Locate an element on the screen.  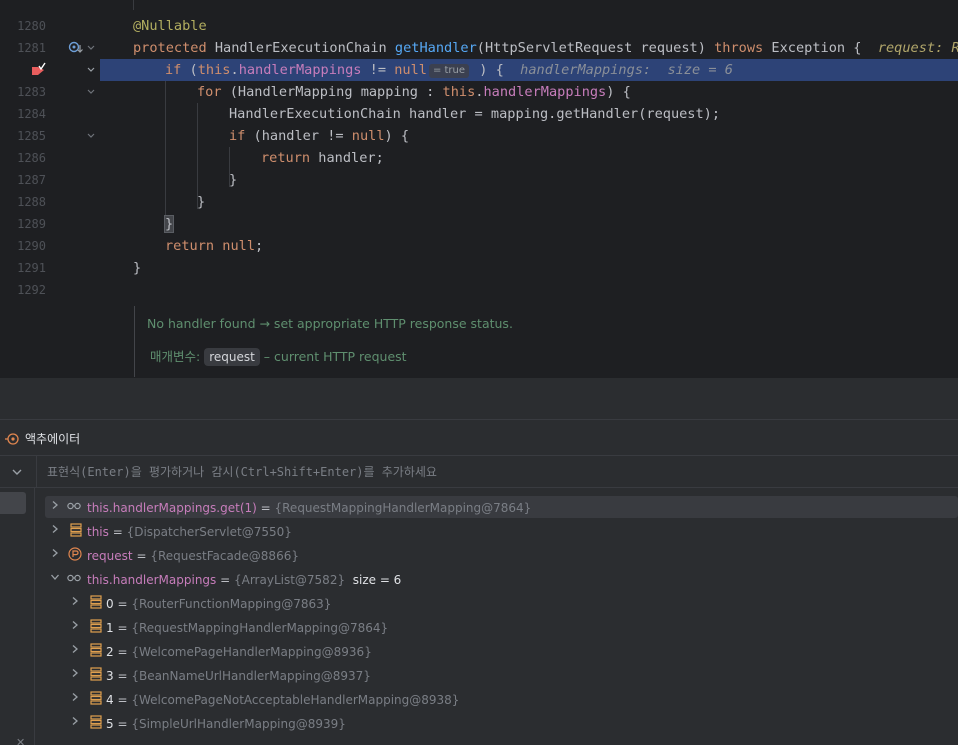
doc-params: 매개변수: request – current HTTP request is located at coordinates (278, 356).